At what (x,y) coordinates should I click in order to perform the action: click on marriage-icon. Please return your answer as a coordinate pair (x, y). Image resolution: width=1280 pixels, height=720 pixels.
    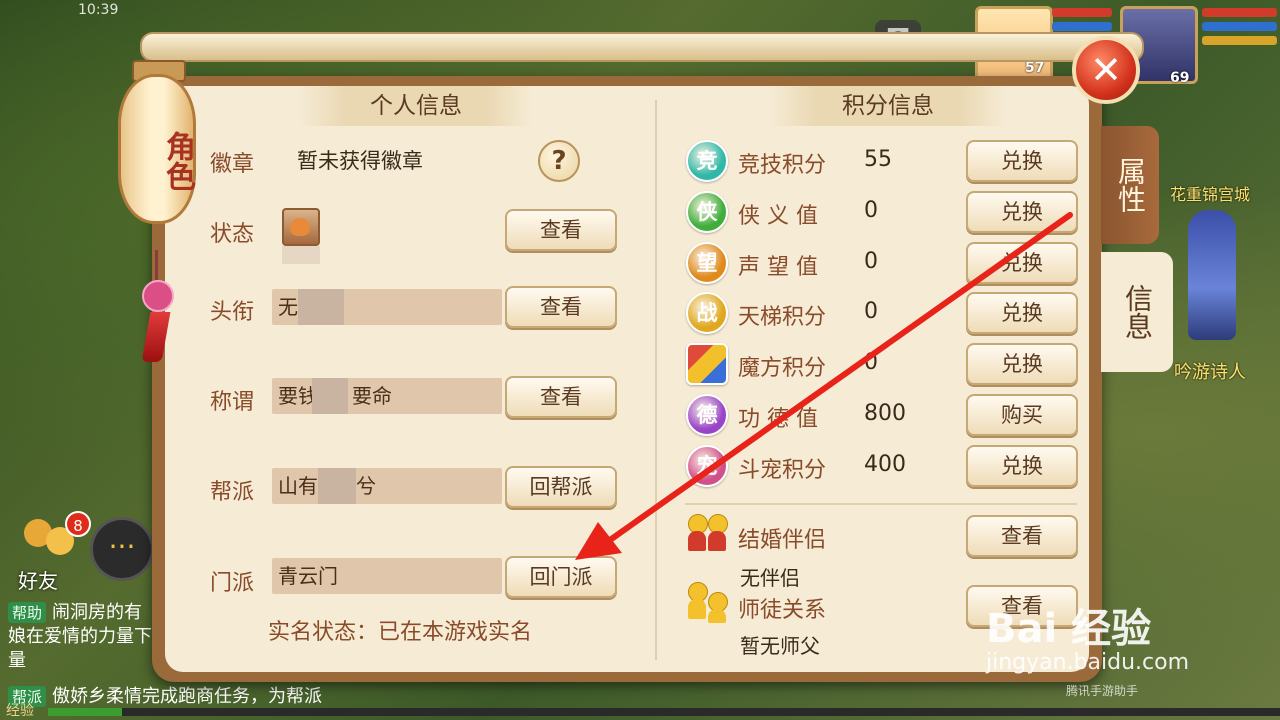
    Looking at the image, I should click on (708, 535).